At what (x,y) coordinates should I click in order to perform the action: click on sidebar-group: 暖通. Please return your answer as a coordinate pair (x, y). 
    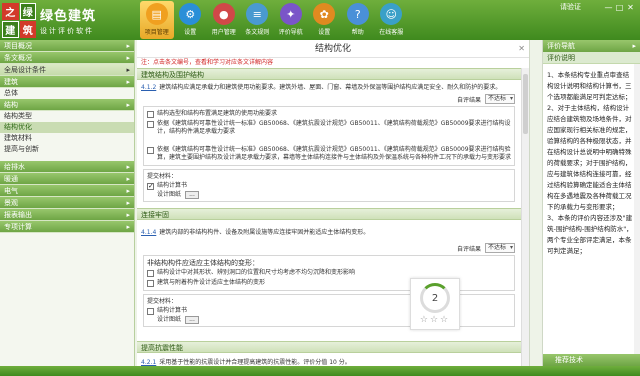
    Looking at the image, I should click on (67, 179).